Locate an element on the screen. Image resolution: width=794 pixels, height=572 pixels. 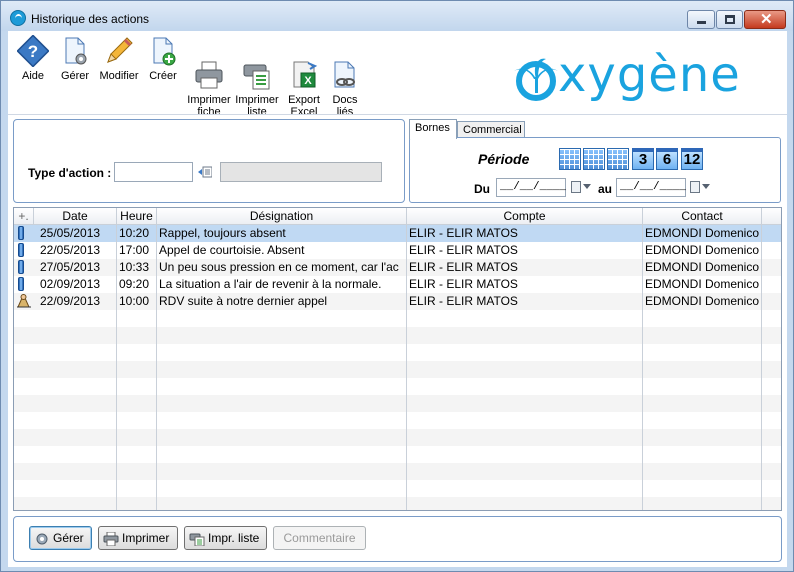
create-button: Créer is located at coordinates (163, 73).